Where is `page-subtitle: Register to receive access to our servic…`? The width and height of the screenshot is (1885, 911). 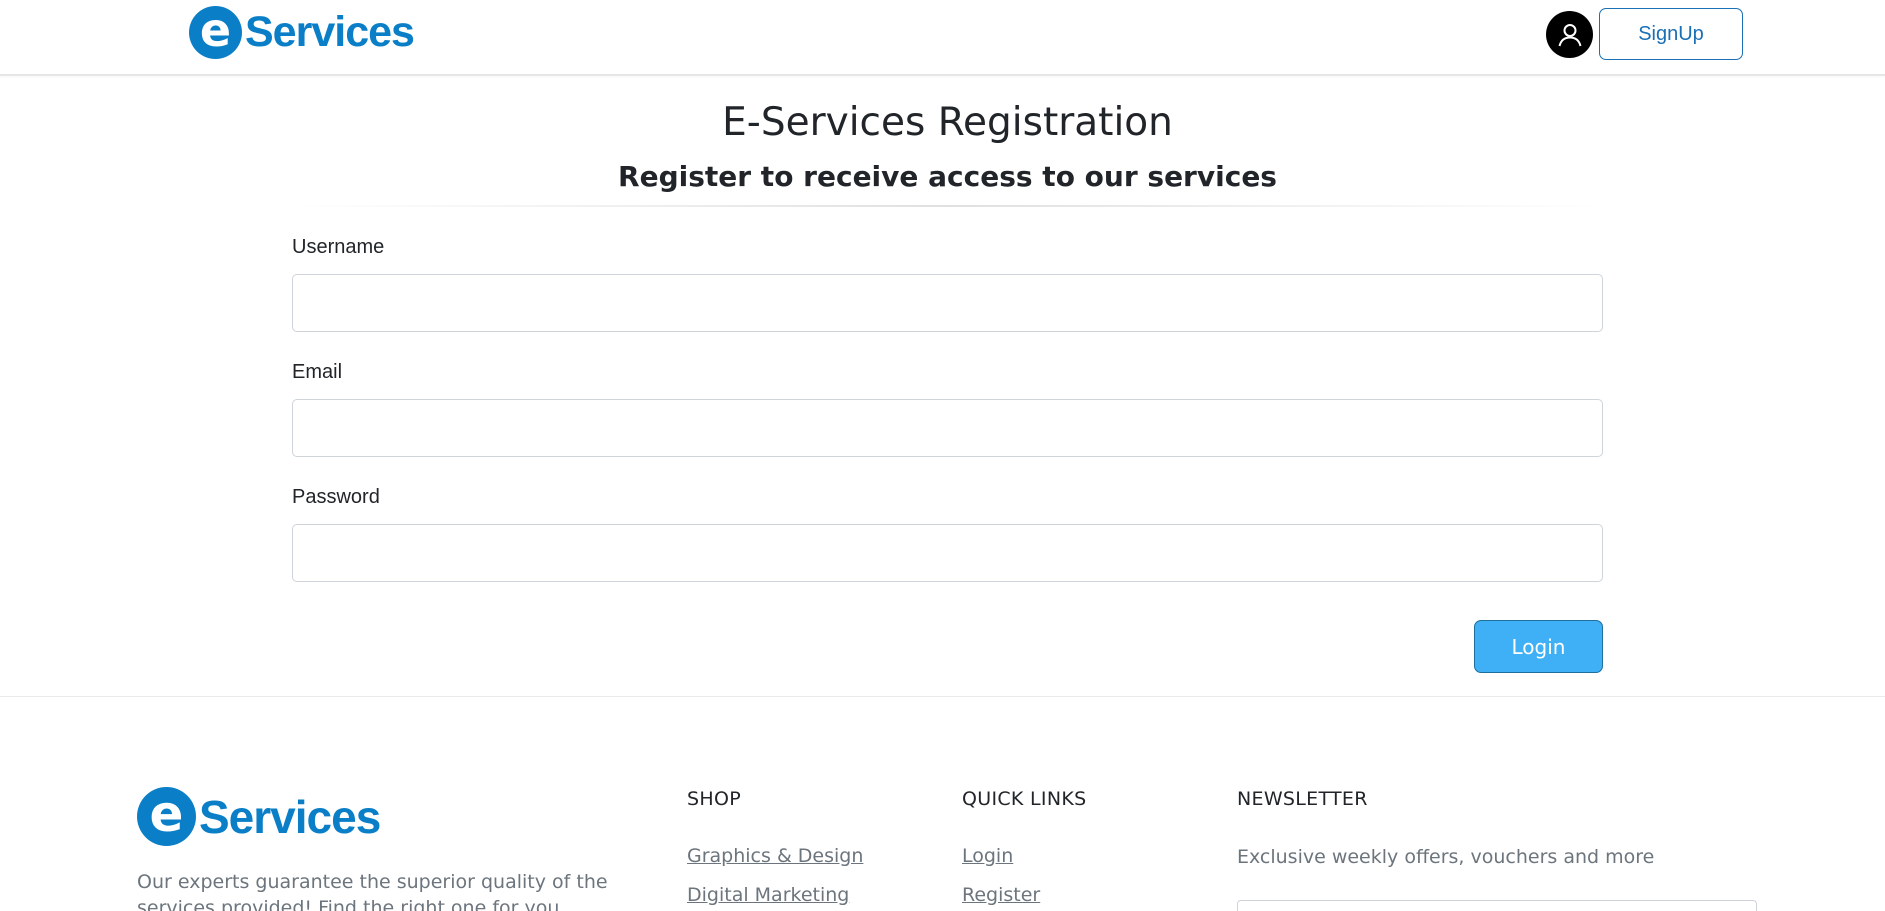 page-subtitle: Register to receive access to our servic… is located at coordinates (947, 176).